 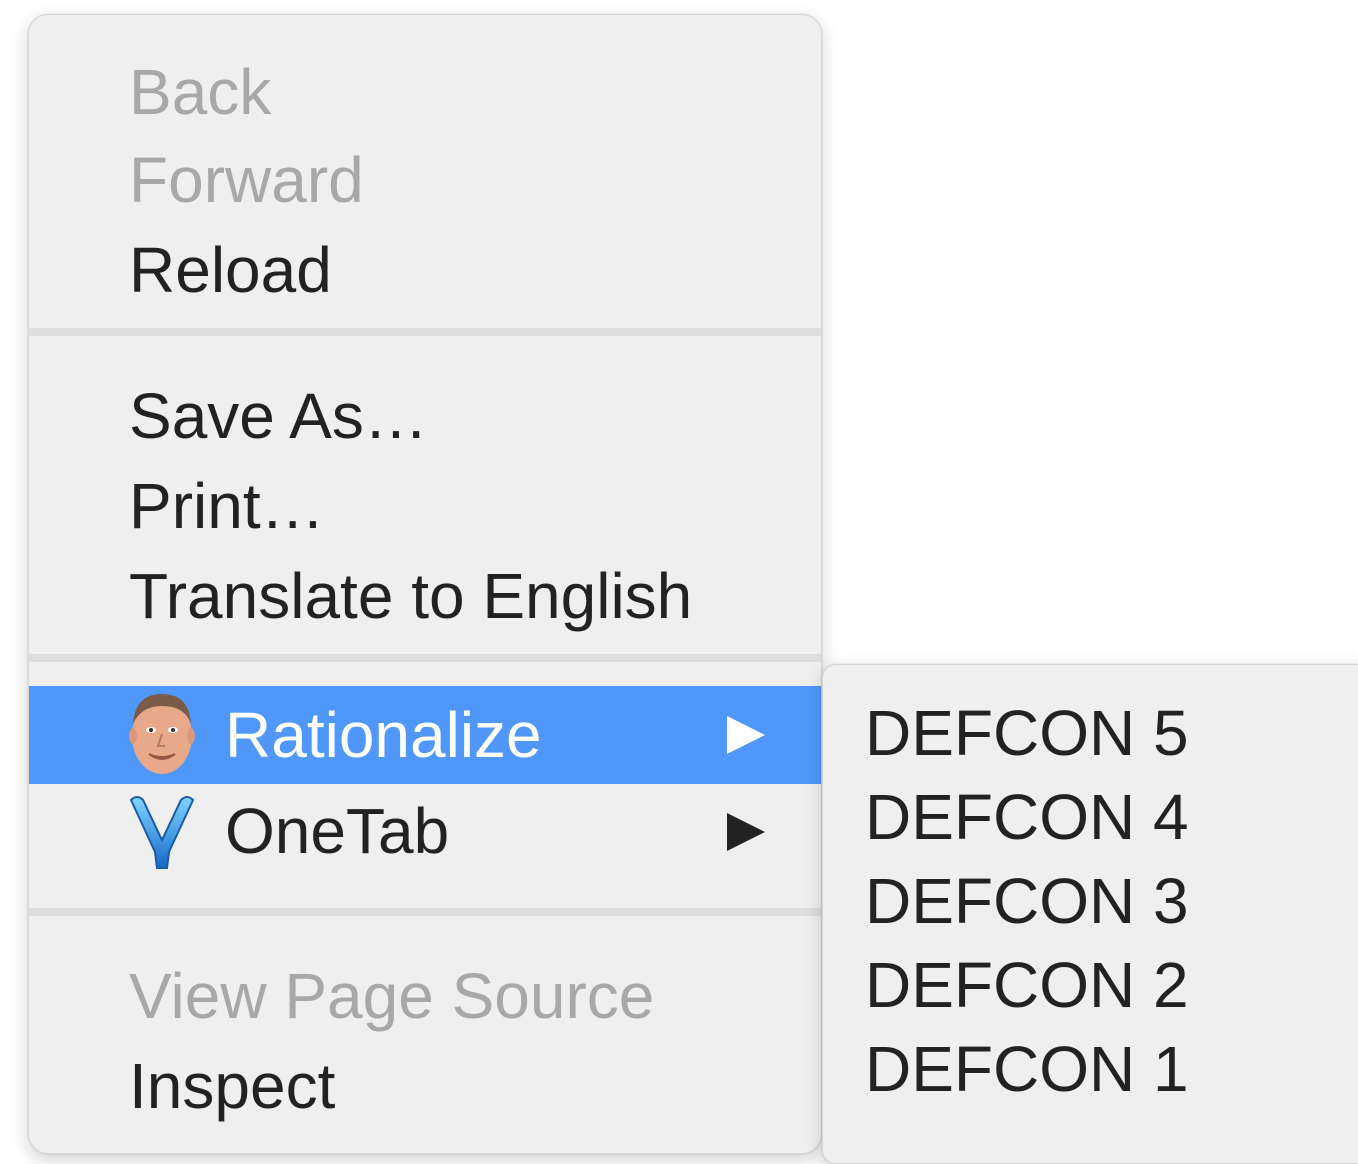 What do you see at coordinates (162, 731) in the screenshot?
I see `face-avatar-icon` at bounding box center [162, 731].